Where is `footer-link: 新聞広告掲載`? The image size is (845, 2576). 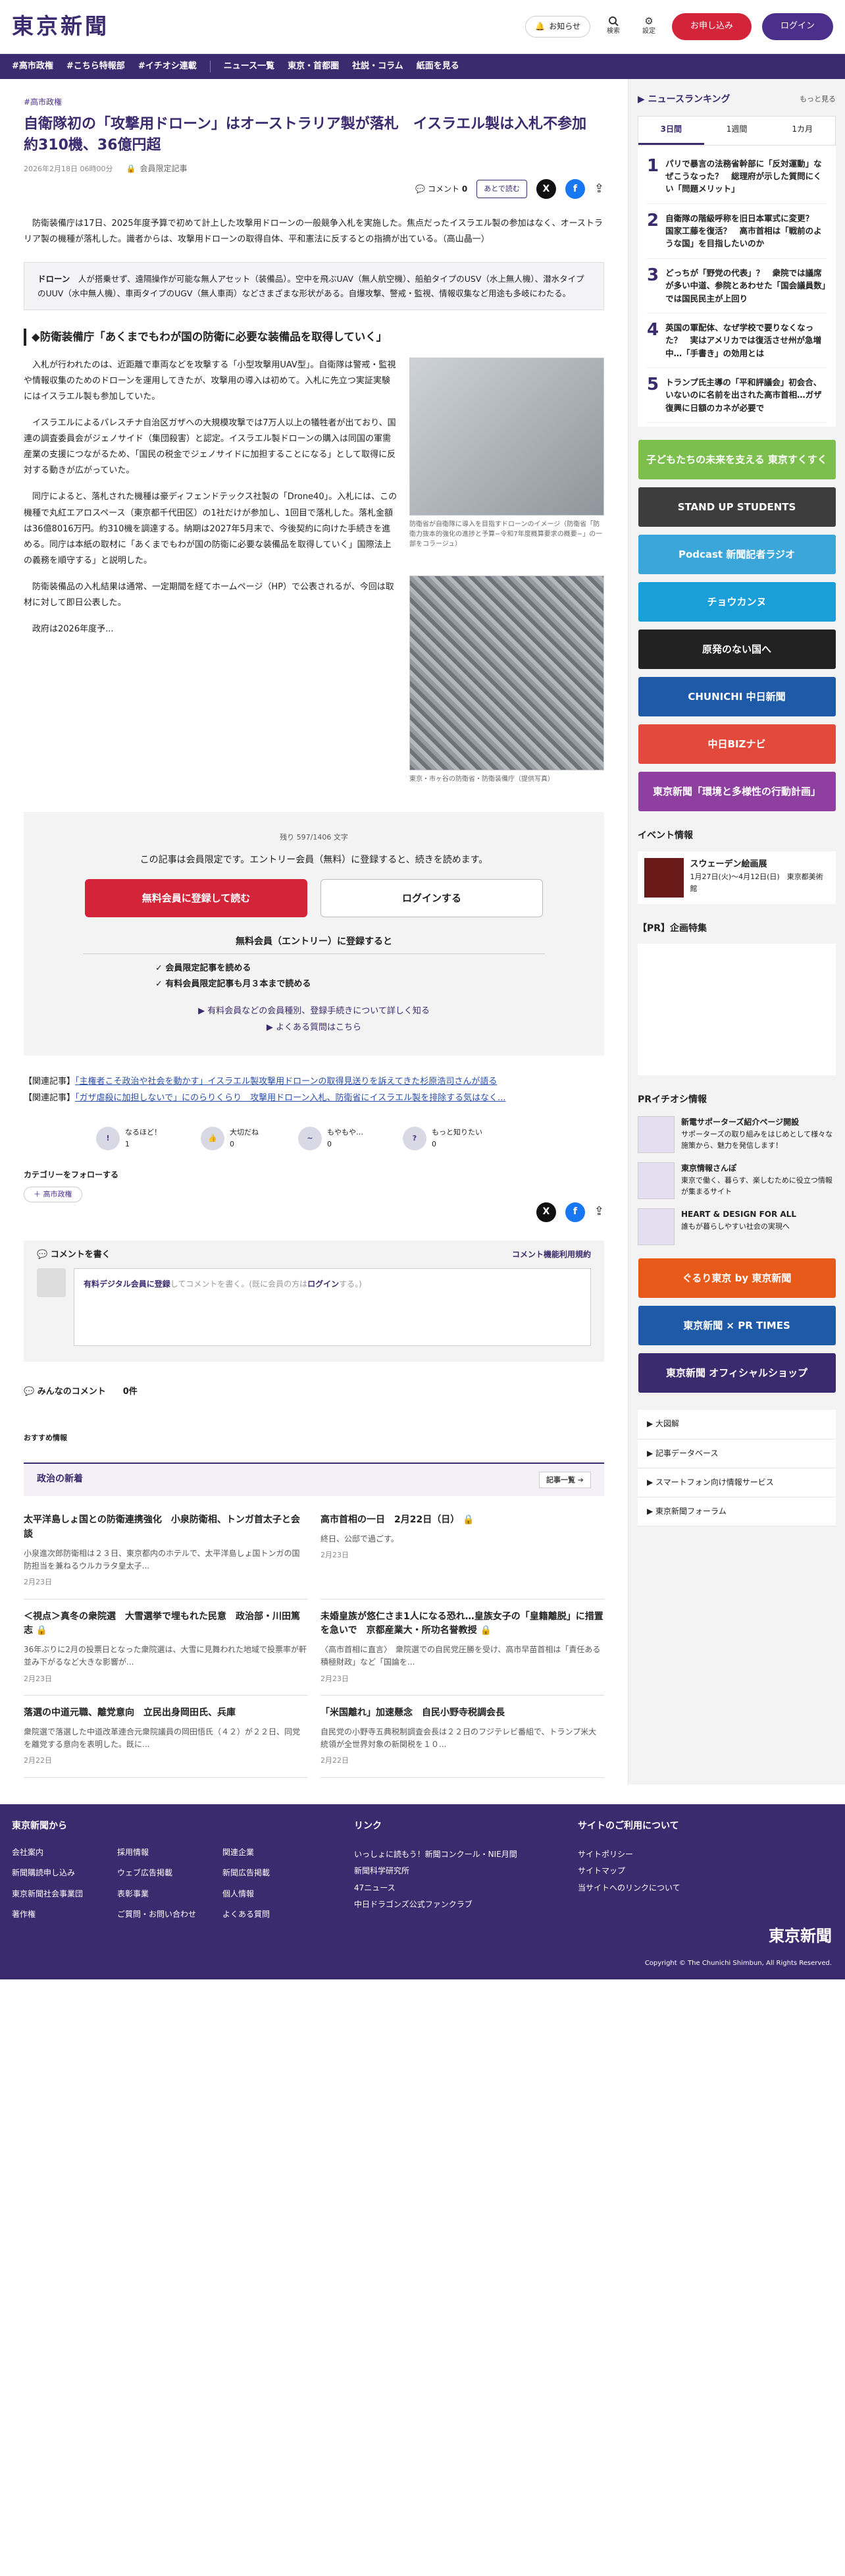
footer-link: 新聞広告掲載 is located at coordinates (275, 1873).